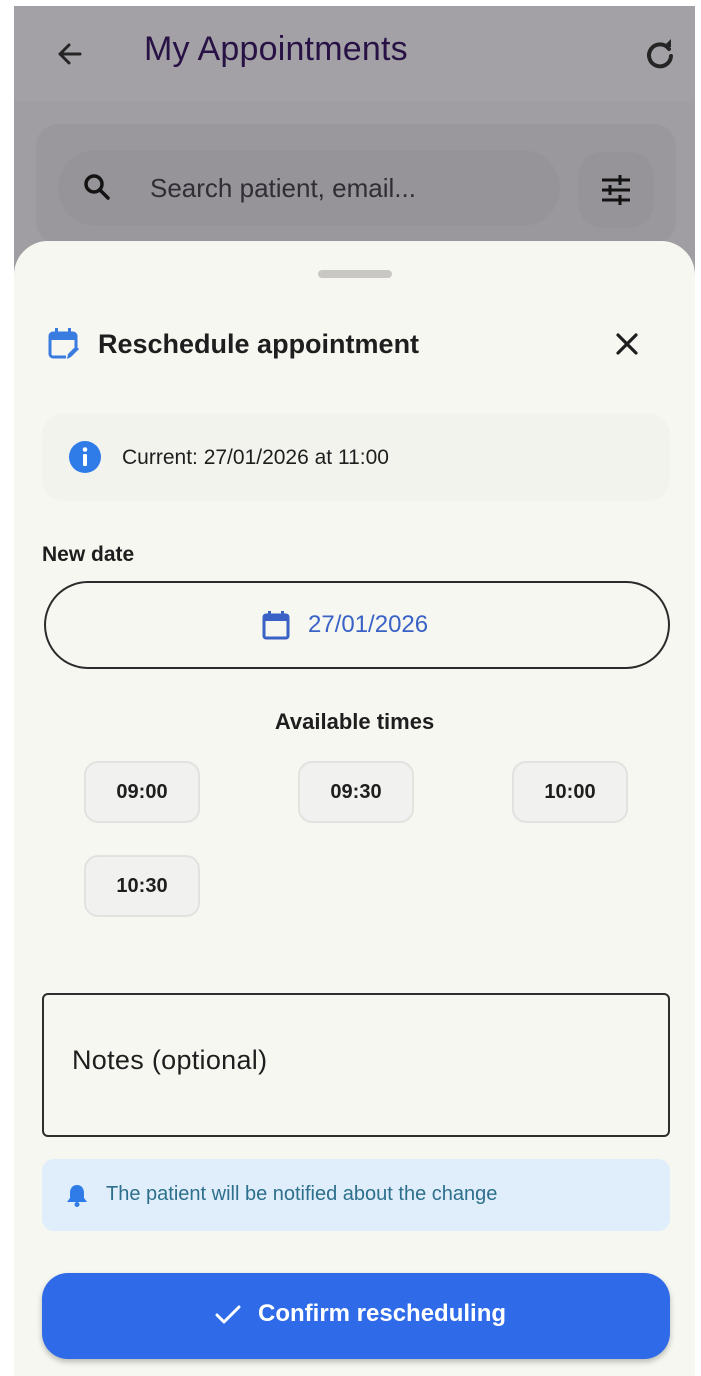 The width and height of the screenshot is (701, 1376). I want to click on available-times-label: Available times, so click(354, 721).